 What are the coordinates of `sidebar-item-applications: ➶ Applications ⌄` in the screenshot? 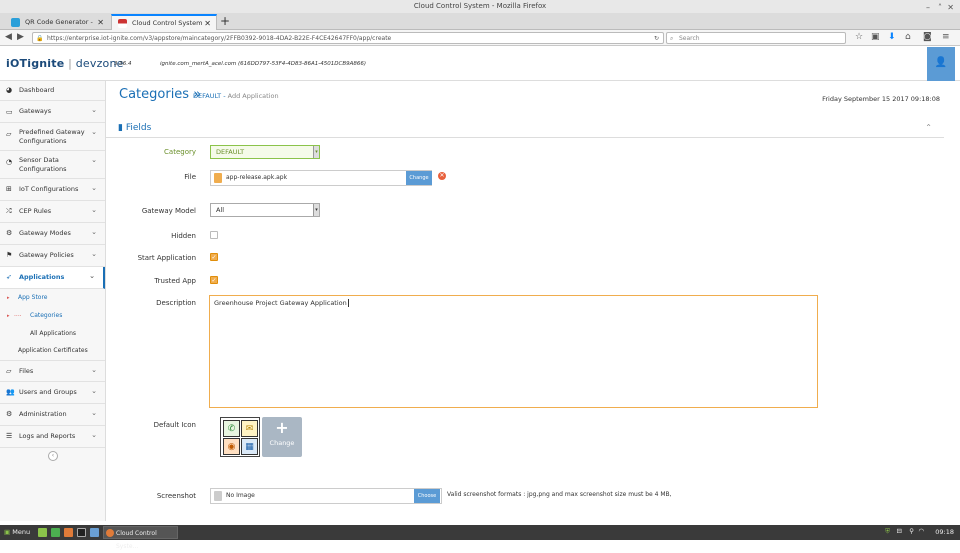 It's located at (52, 278).